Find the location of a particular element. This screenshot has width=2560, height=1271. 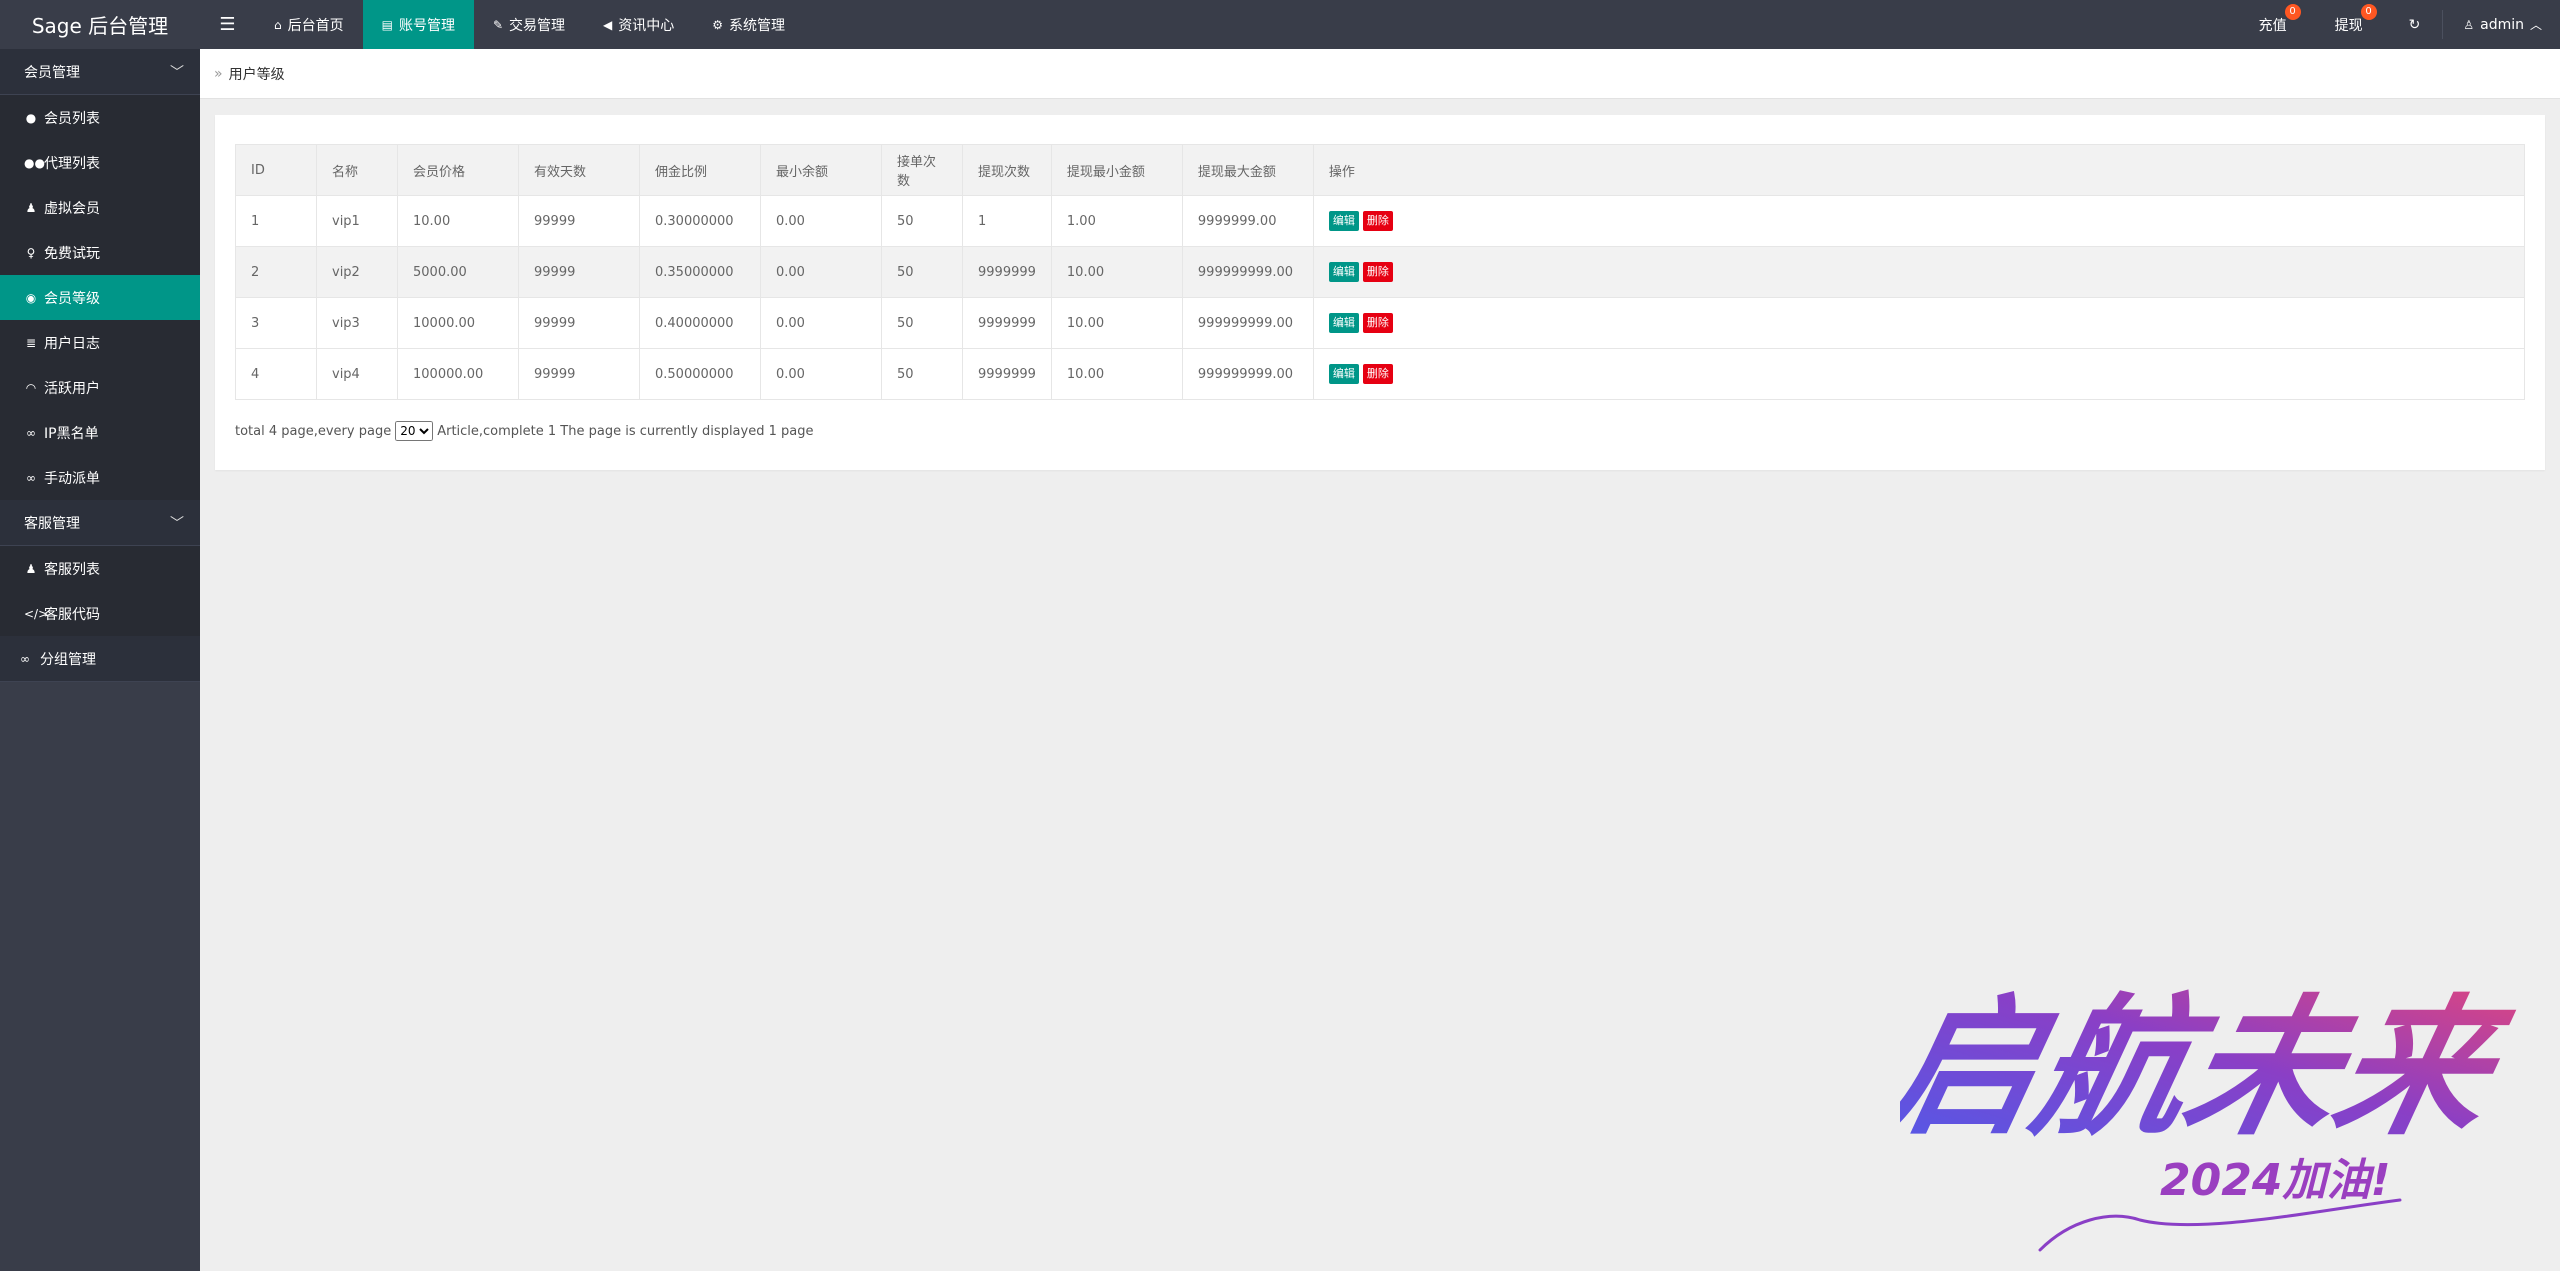

cell-commission: 0.30000000 is located at coordinates (700, 221).